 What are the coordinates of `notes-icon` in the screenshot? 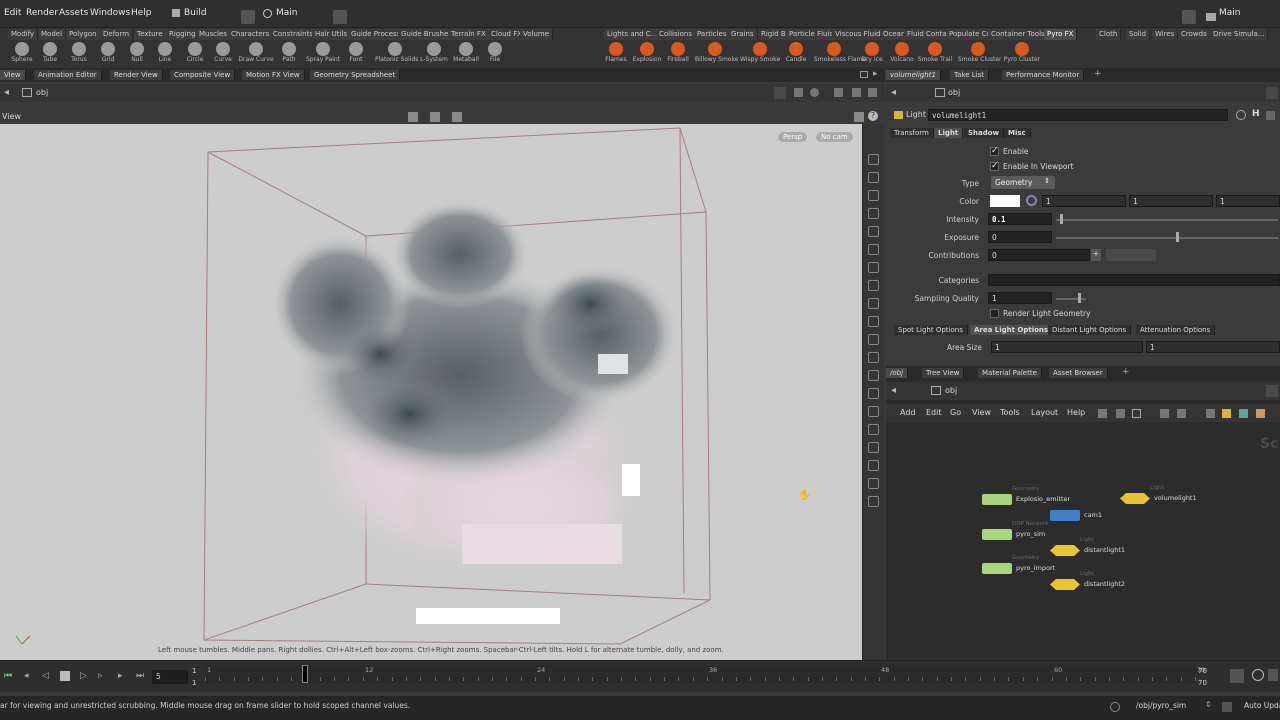 It's located at (1226, 413).